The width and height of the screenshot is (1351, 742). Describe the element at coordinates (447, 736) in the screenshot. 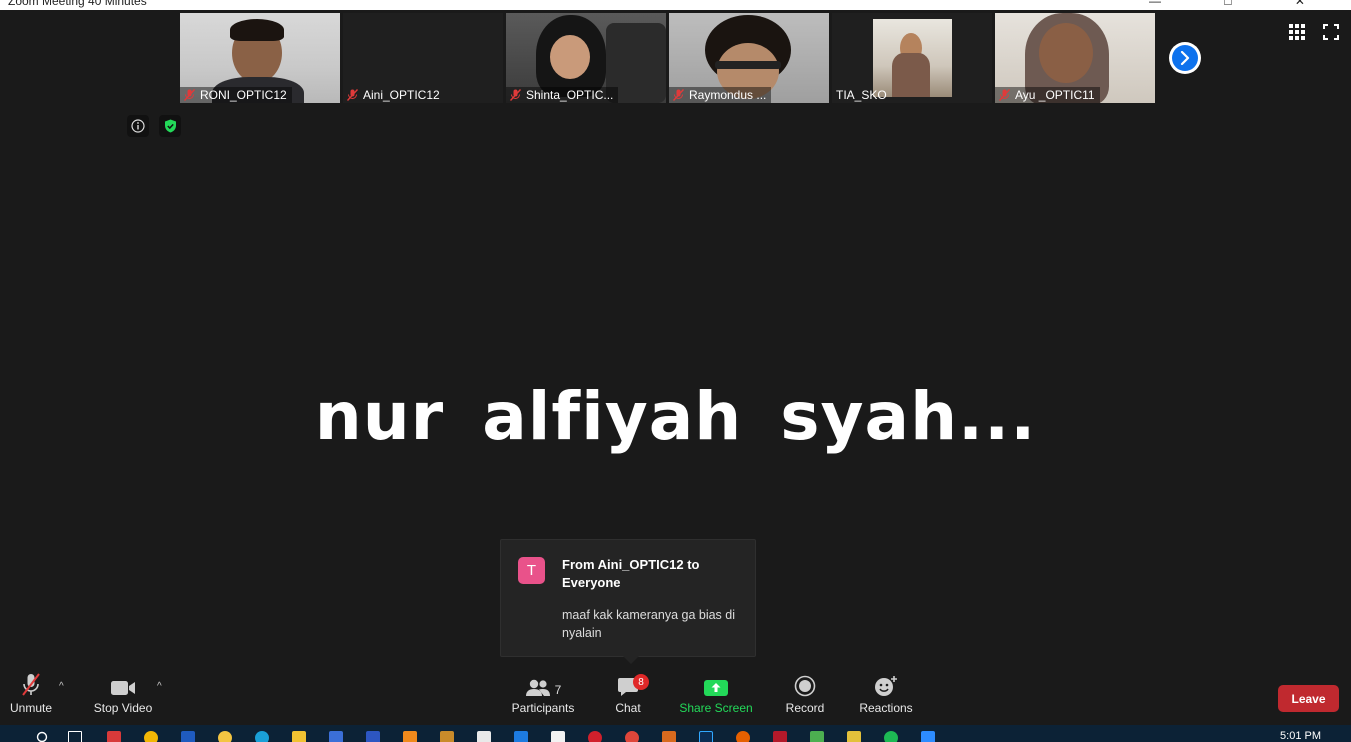

I see `app-icon-brown` at that location.